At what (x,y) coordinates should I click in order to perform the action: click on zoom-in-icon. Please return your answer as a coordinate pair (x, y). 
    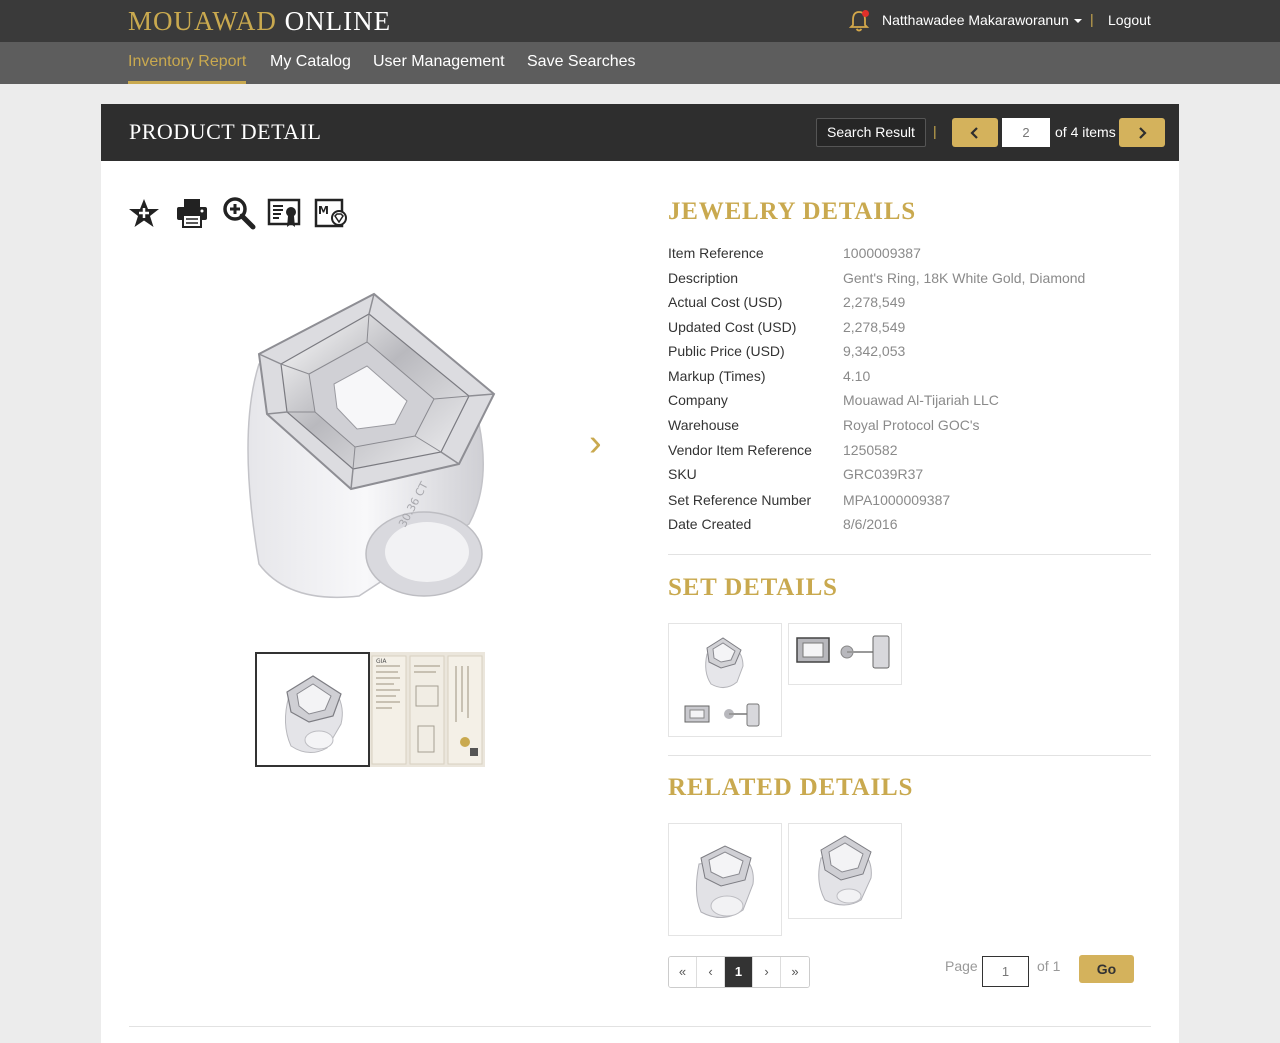
    Looking at the image, I should click on (239, 213).